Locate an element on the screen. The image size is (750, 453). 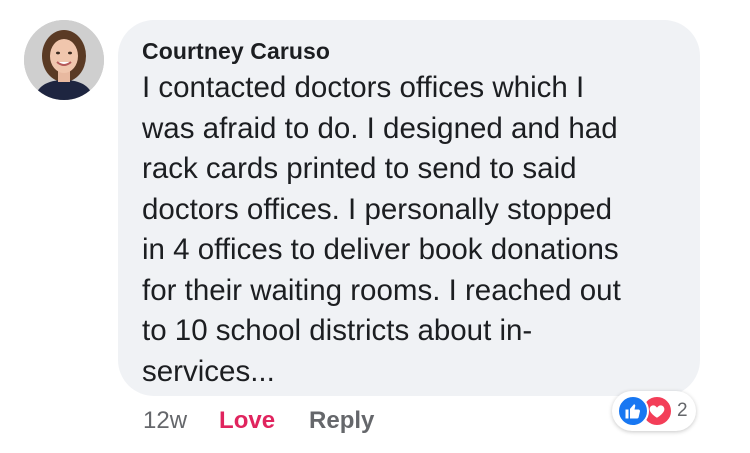
comment-actions: 12w Love Reply is located at coordinates (258, 421).